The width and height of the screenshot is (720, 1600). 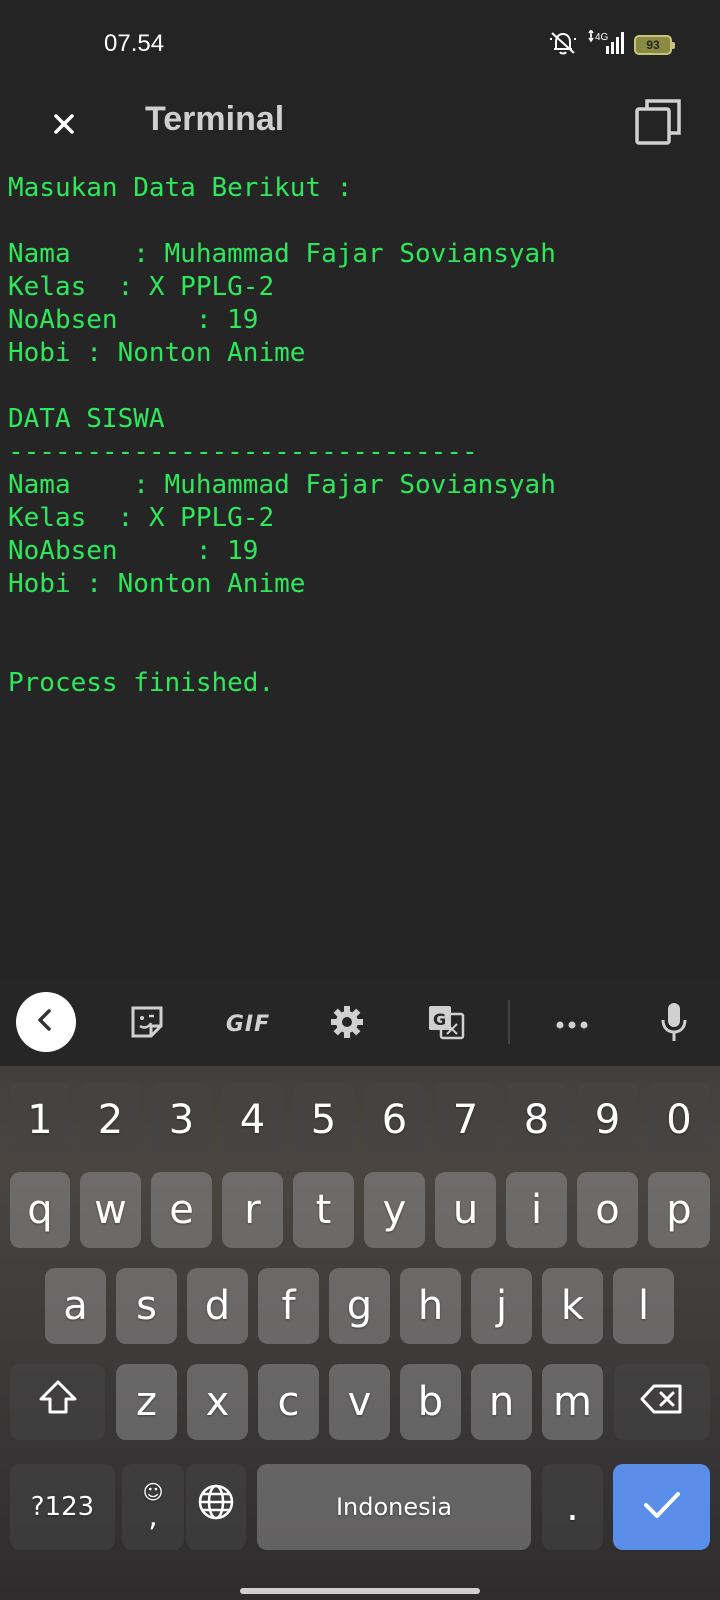 What do you see at coordinates (62, 1507) in the screenshot?
I see `symbols-key: ?123` at bounding box center [62, 1507].